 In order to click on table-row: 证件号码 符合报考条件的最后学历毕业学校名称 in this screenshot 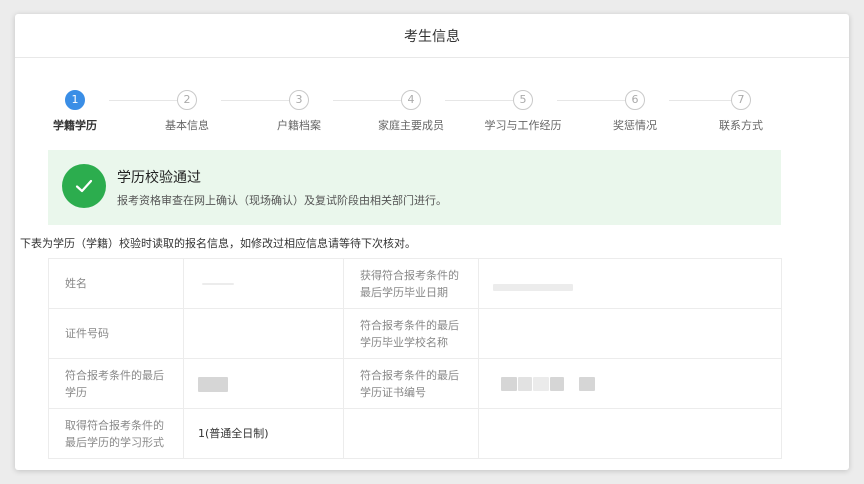, I will do `click(415, 333)`.